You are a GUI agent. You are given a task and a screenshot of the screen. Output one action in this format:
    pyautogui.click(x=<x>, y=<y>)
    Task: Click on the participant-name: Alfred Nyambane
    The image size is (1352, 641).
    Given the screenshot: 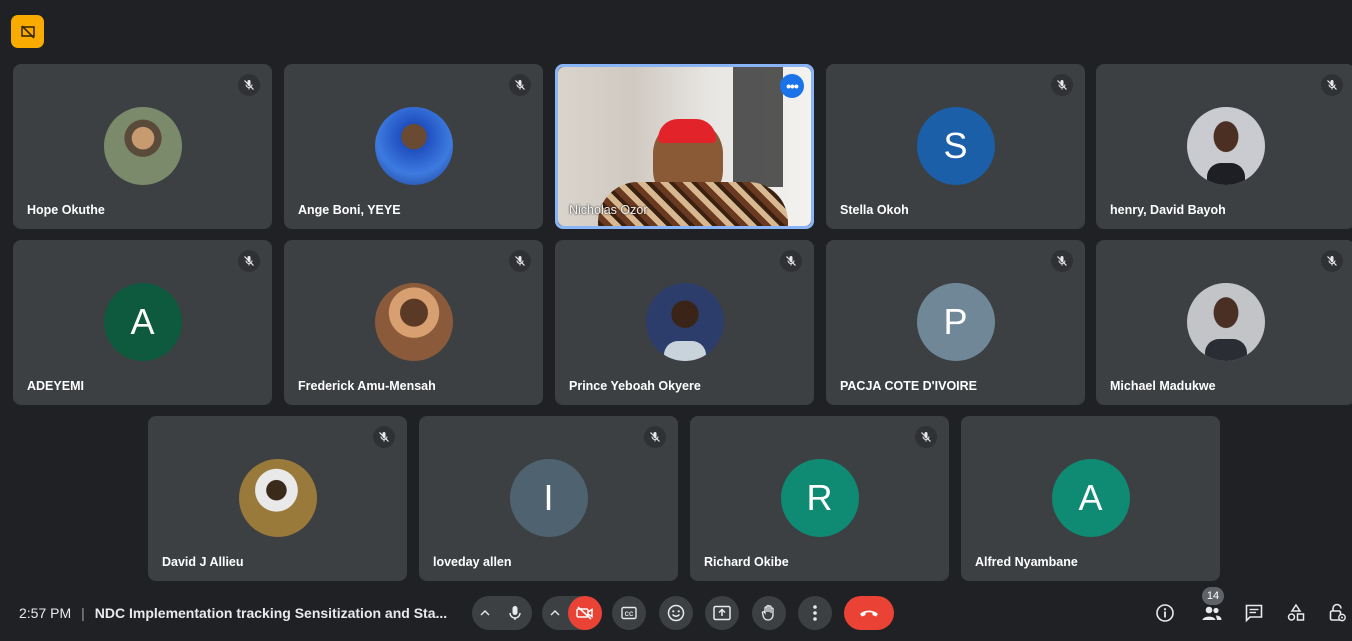 What is the action you would take?
    pyautogui.click(x=1026, y=562)
    